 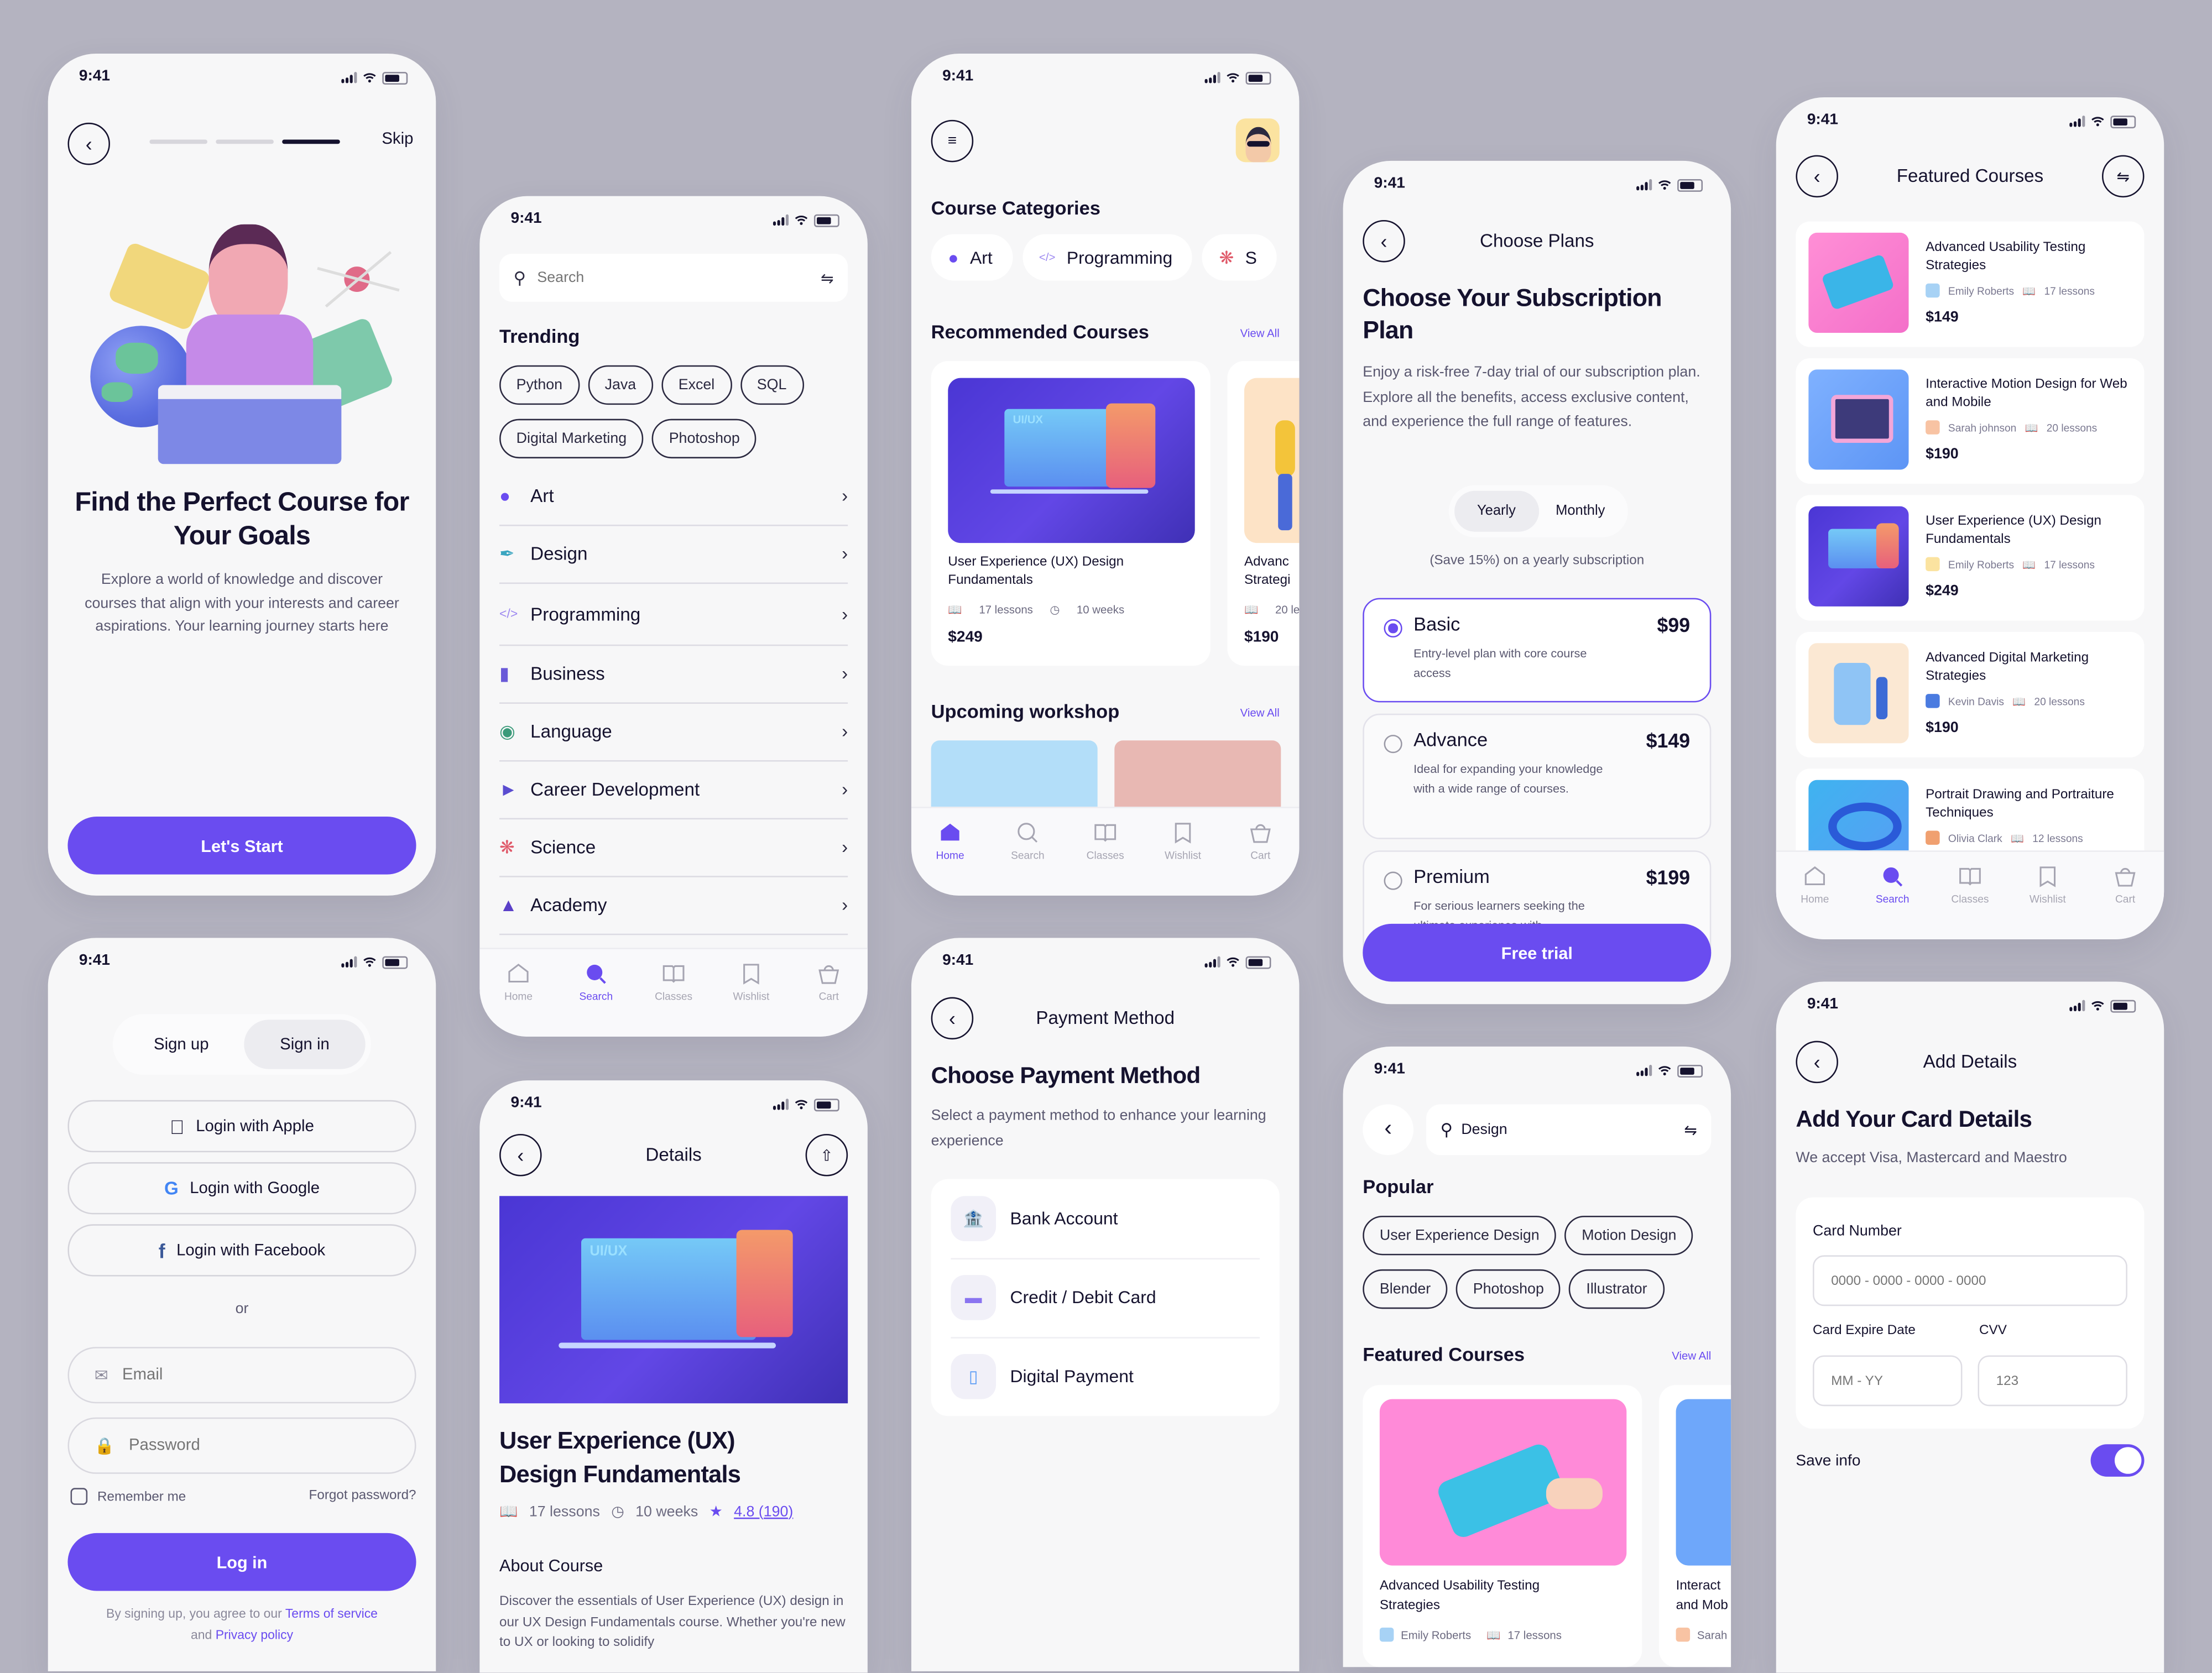 What do you see at coordinates (242, 1188) in the screenshot?
I see `login-google-button: G Login with Google` at bounding box center [242, 1188].